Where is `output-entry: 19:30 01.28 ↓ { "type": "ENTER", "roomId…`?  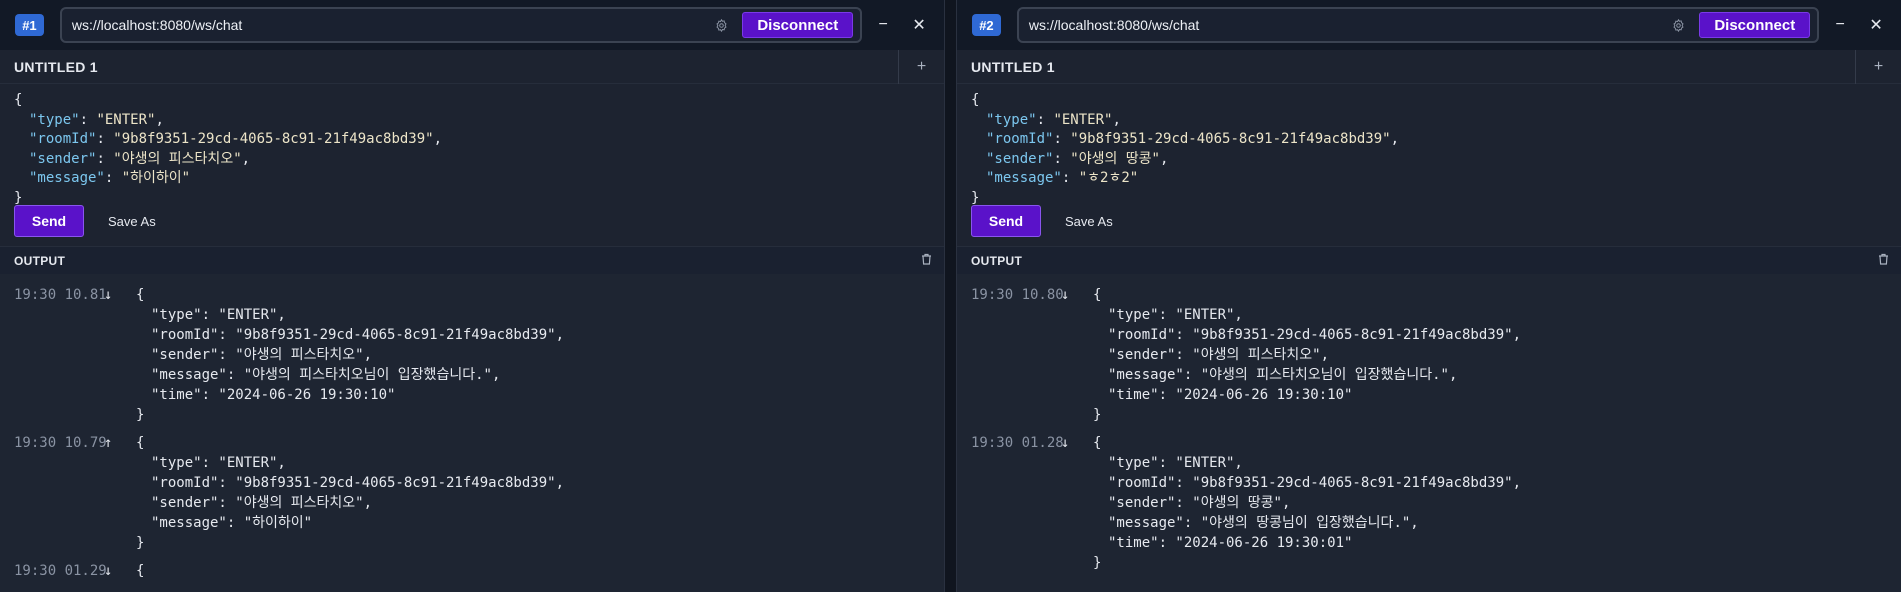
output-entry: 19:30 01.28 ↓ { "type": "ENTER", "roomId… is located at coordinates (1429, 503).